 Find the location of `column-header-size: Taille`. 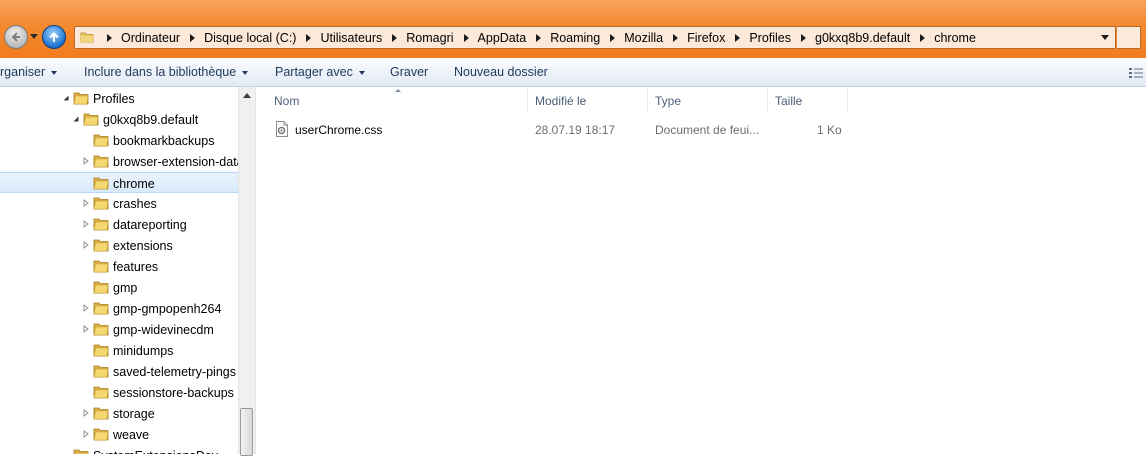

column-header-size: Taille is located at coordinates (808, 100).